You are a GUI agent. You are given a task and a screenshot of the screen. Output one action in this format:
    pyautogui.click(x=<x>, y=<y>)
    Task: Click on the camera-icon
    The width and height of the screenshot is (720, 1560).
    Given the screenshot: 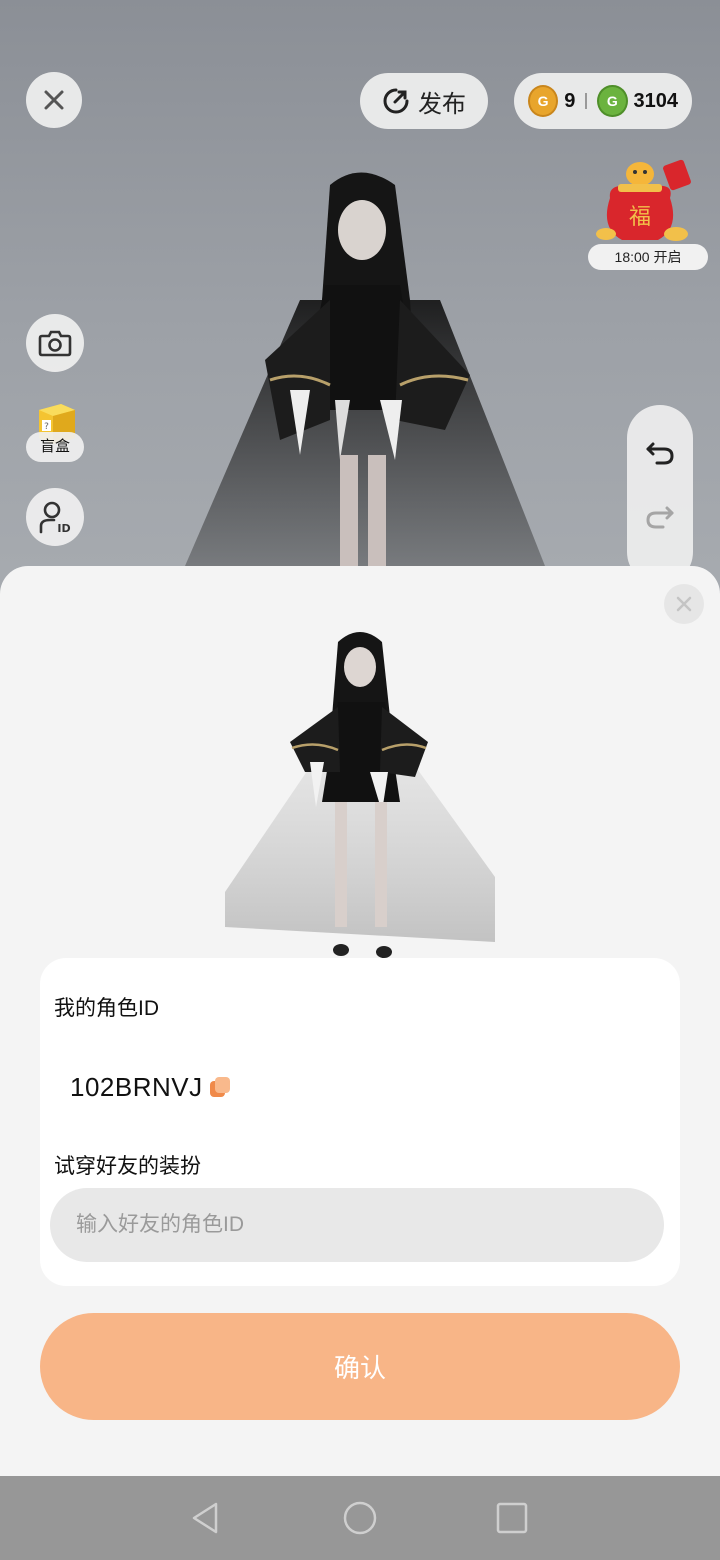 What is the action you would take?
    pyautogui.click(x=55, y=343)
    